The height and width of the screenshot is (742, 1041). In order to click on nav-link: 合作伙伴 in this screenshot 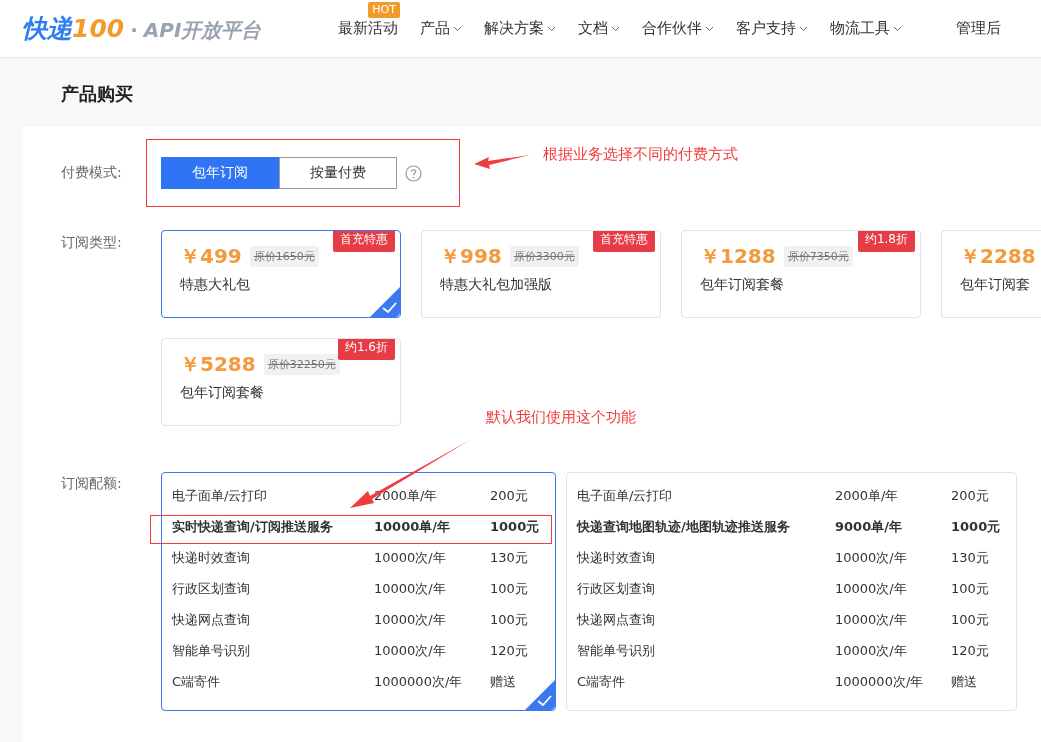, I will do `click(672, 28)`.